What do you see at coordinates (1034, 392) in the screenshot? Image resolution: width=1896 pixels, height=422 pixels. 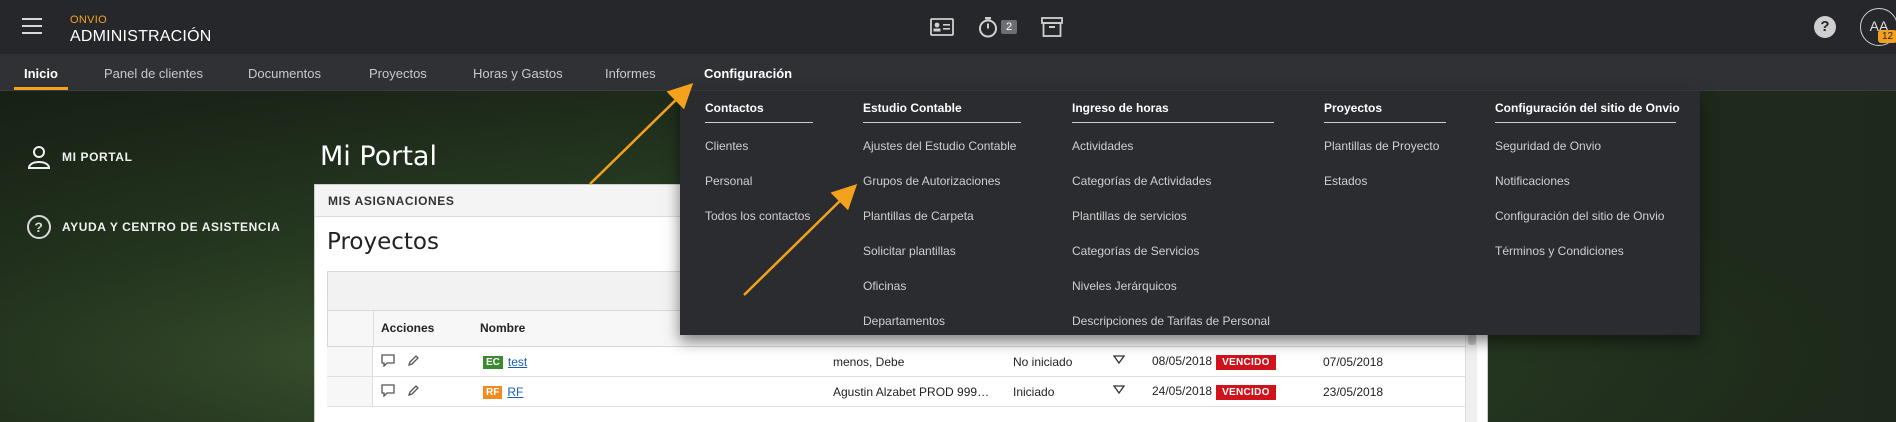 I see `status-cell: Iniciado` at bounding box center [1034, 392].